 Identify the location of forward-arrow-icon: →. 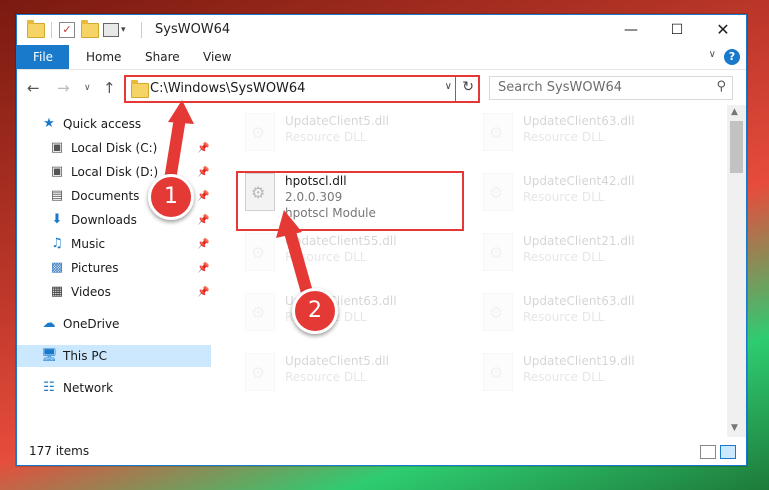
(63, 88).